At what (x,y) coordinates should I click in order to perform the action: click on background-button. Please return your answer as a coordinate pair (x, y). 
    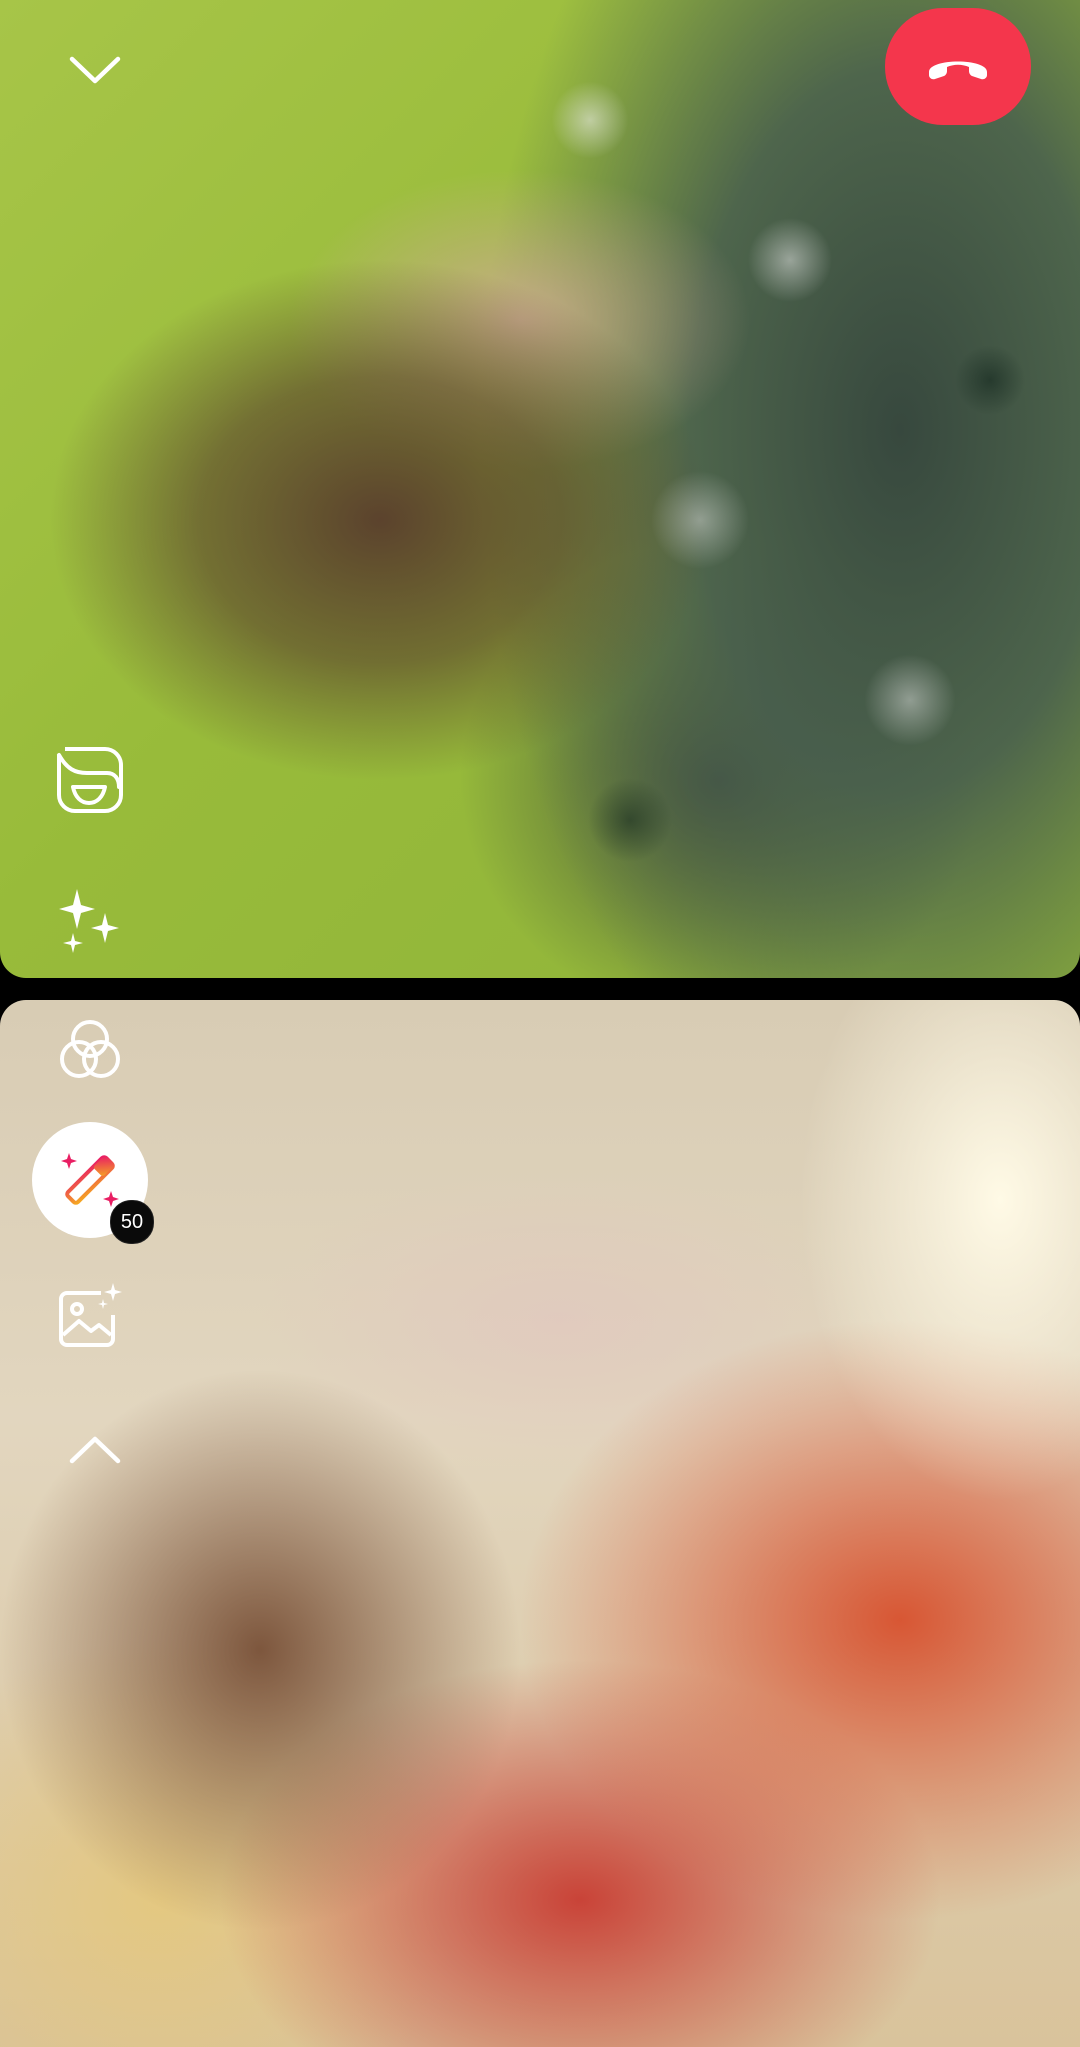
    Looking at the image, I should click on (90, 1316).